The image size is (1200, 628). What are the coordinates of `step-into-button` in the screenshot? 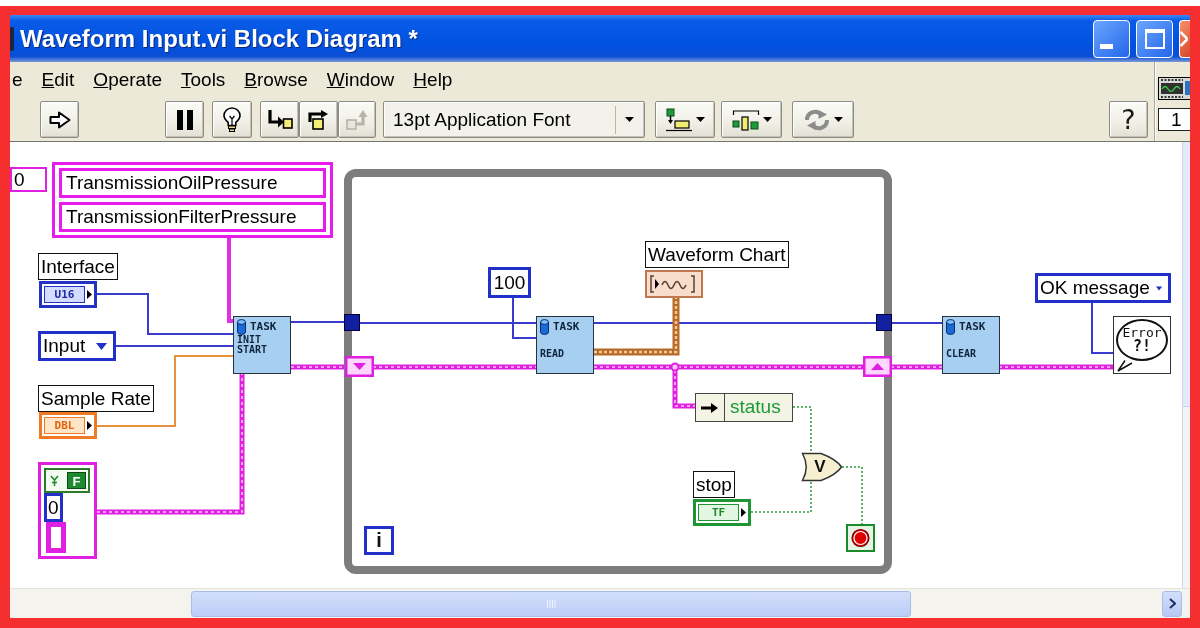 It's located at (279, 119).